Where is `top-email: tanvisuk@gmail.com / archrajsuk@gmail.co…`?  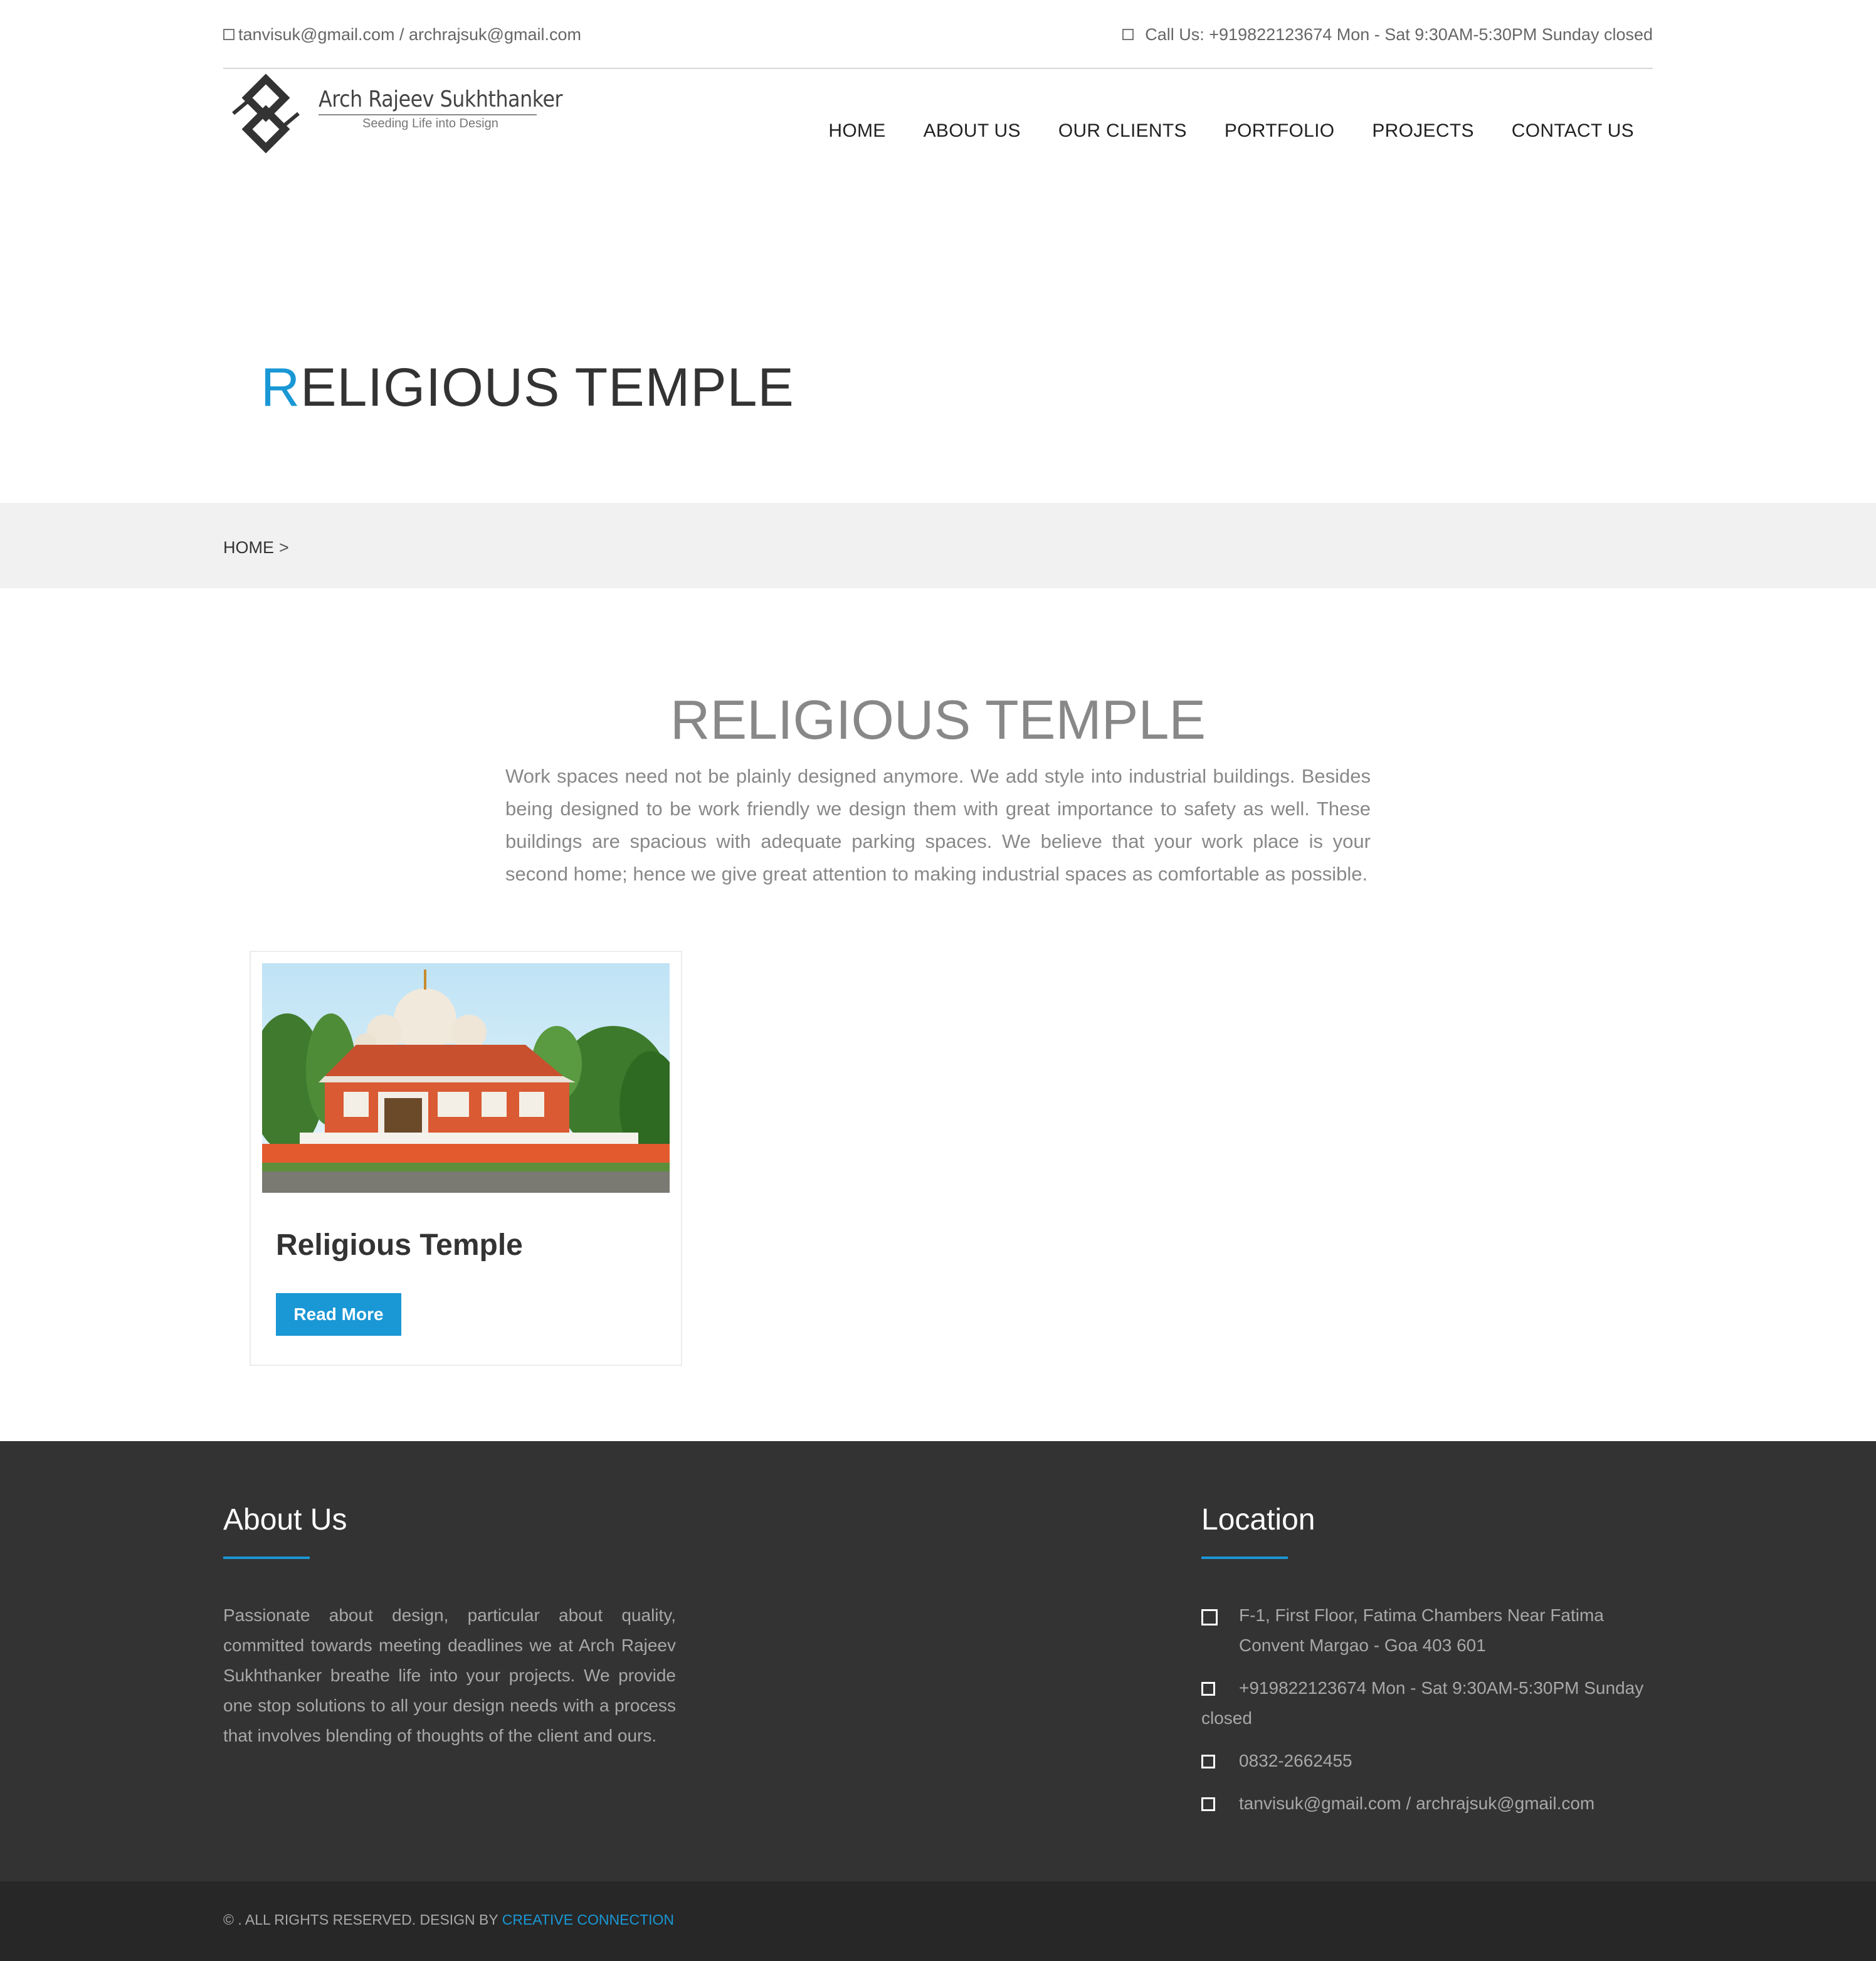 top-email: tanvisuk@gmail.com / archrajsuk@gmail.co… is located at coordinates (402, 34).